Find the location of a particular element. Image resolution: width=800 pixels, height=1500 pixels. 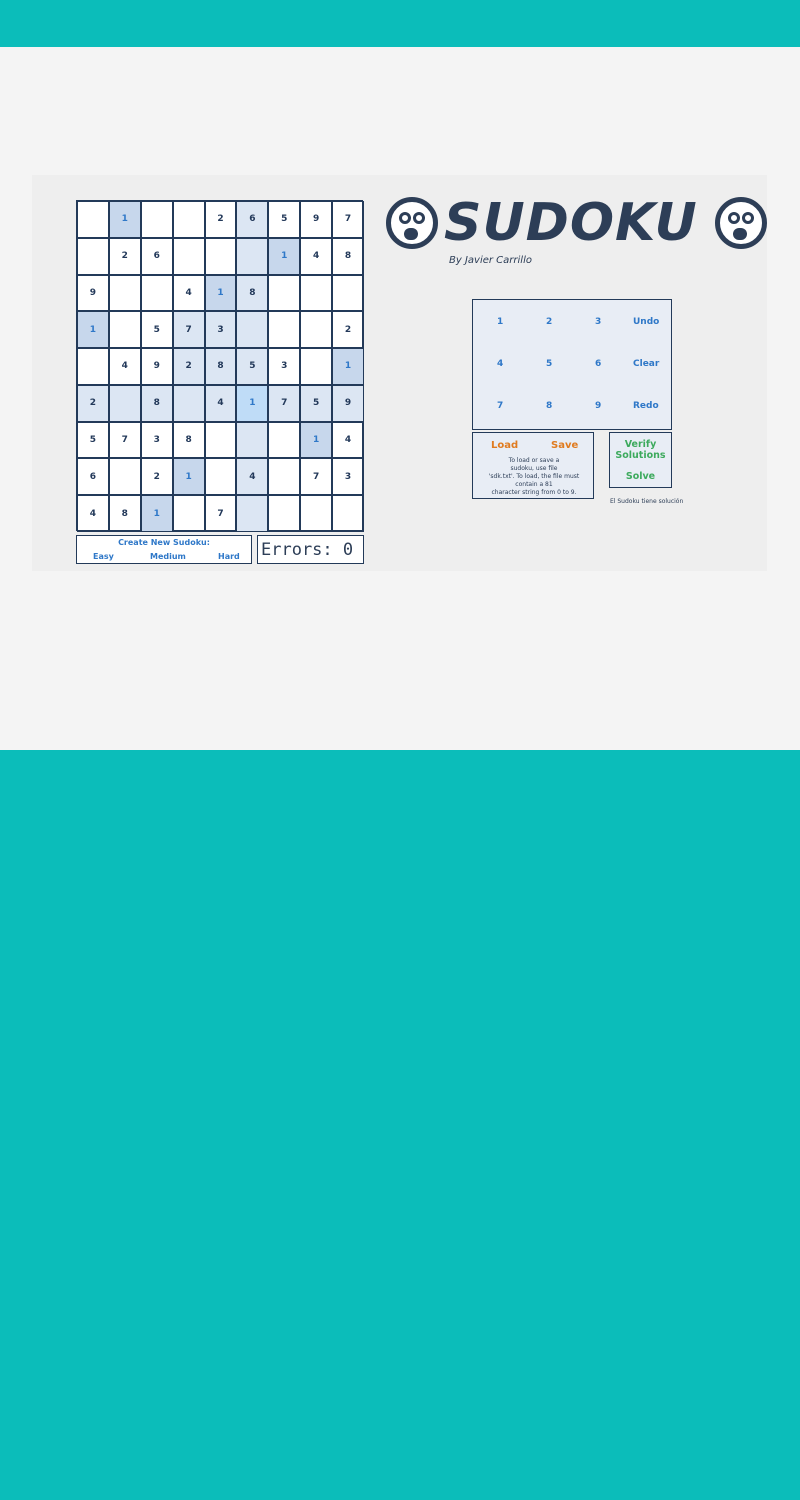

easy-button: Easy is located at coordinates (103, 556).